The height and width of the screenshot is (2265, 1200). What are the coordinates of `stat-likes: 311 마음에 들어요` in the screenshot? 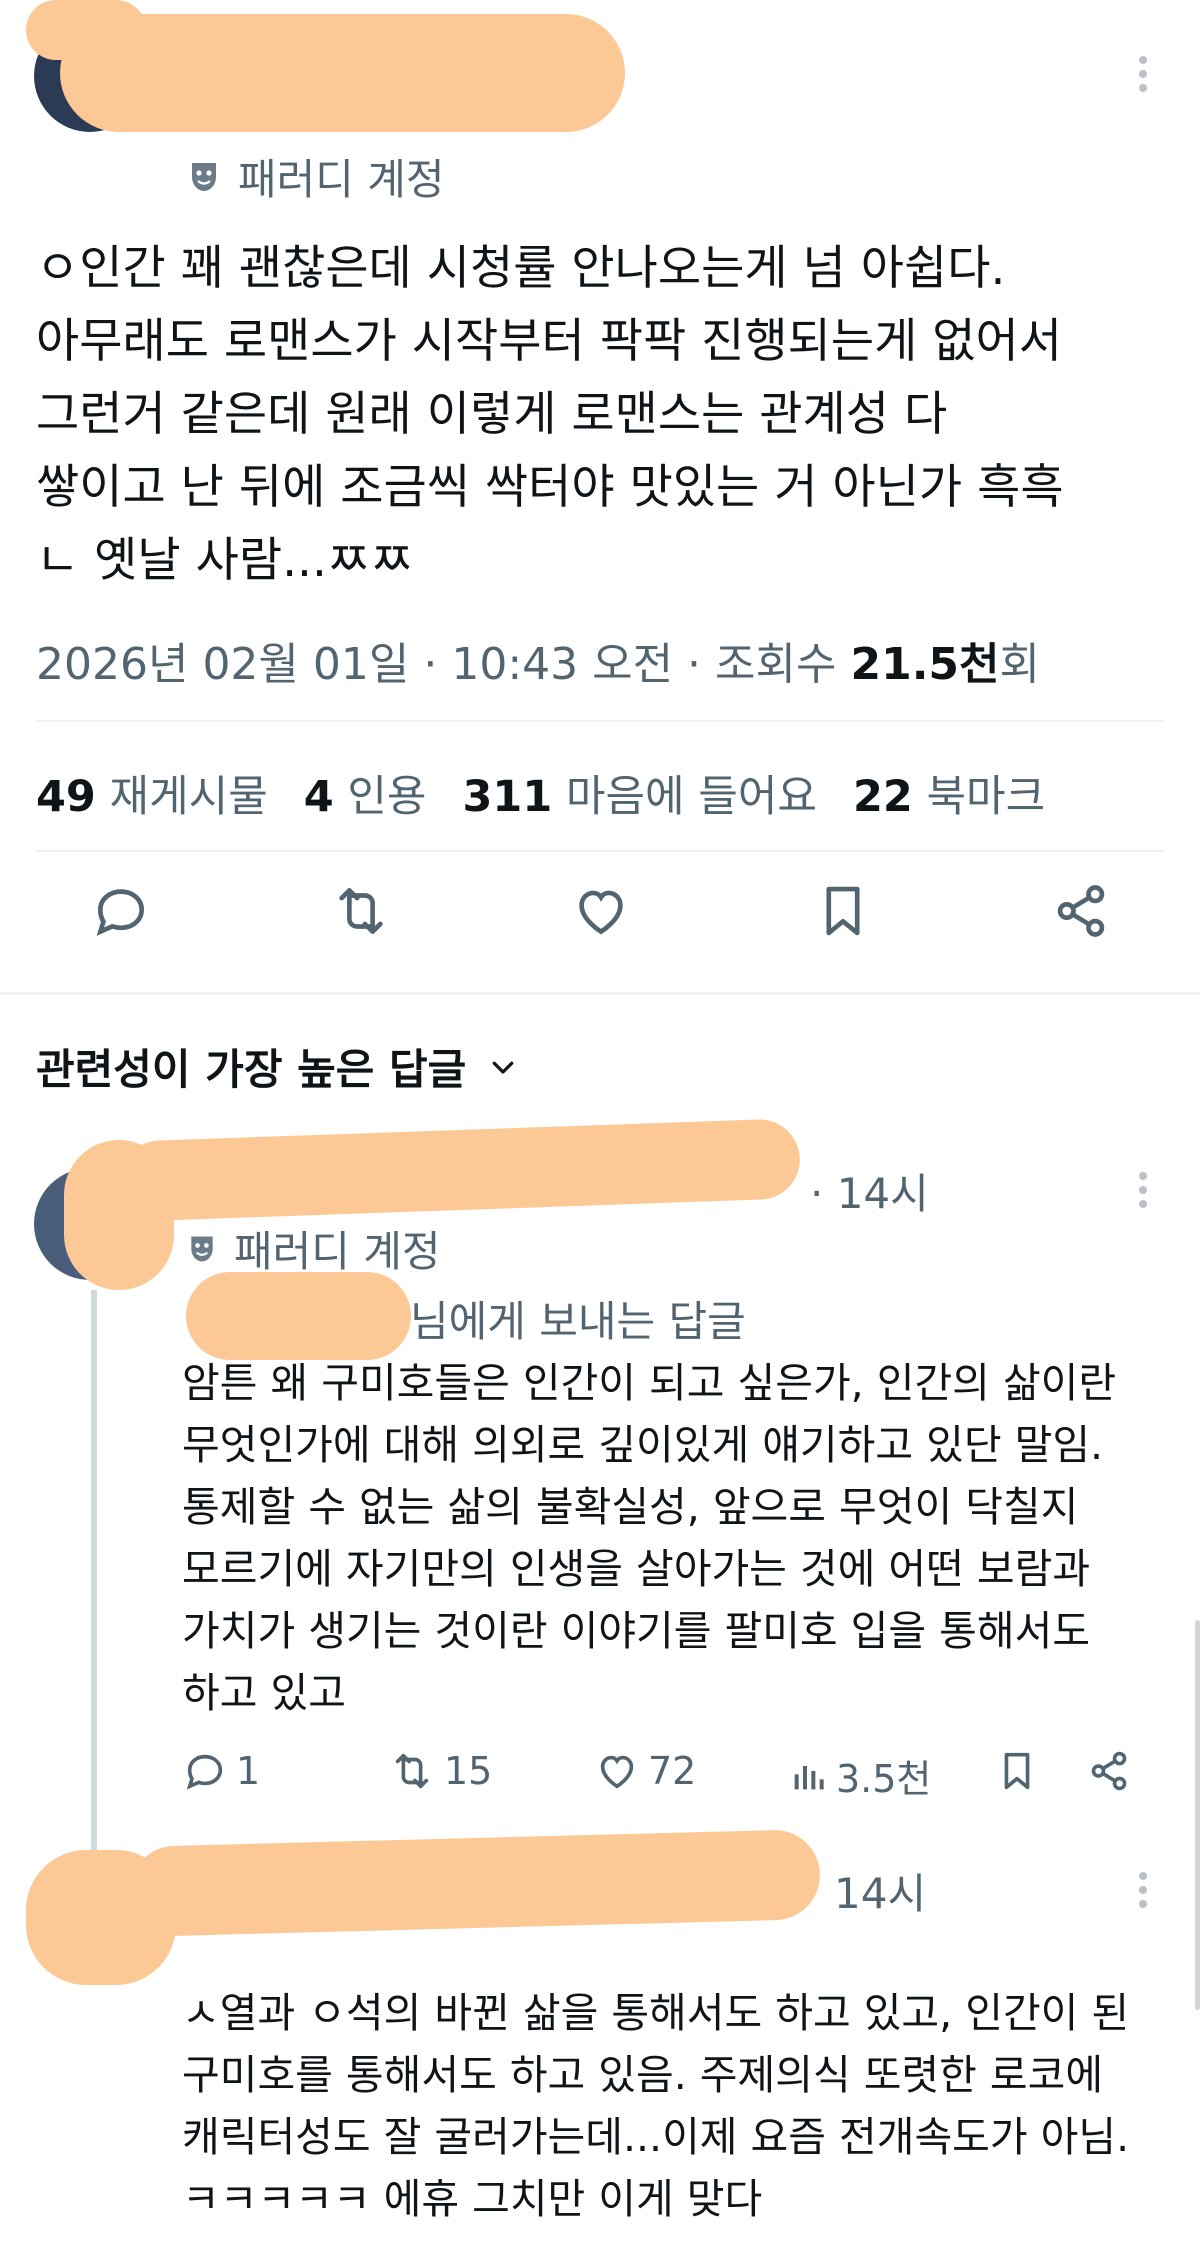 It's located at (639, 793).